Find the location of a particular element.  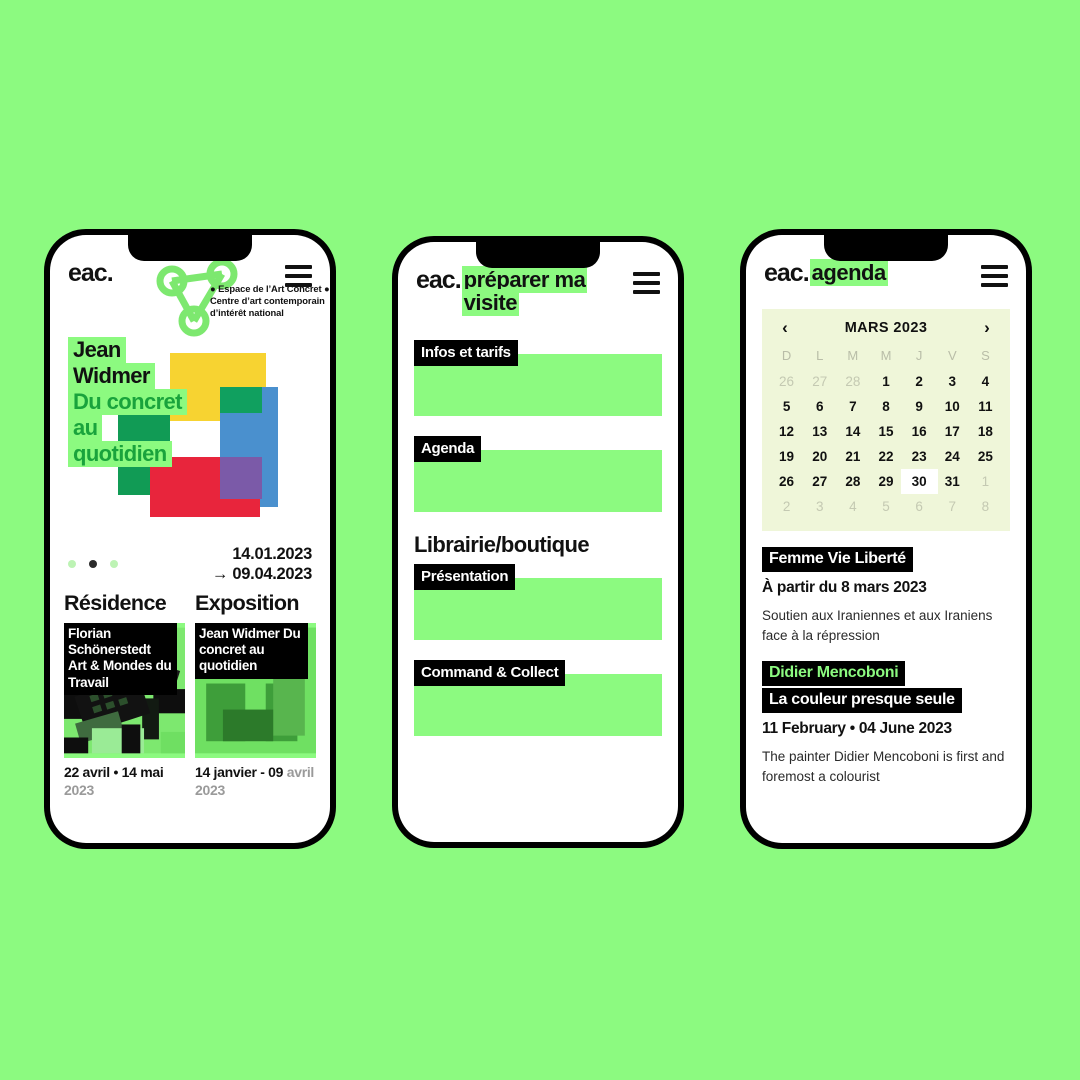

hero-date-end: 09.04.2023 is located at coordinates (272, 574).